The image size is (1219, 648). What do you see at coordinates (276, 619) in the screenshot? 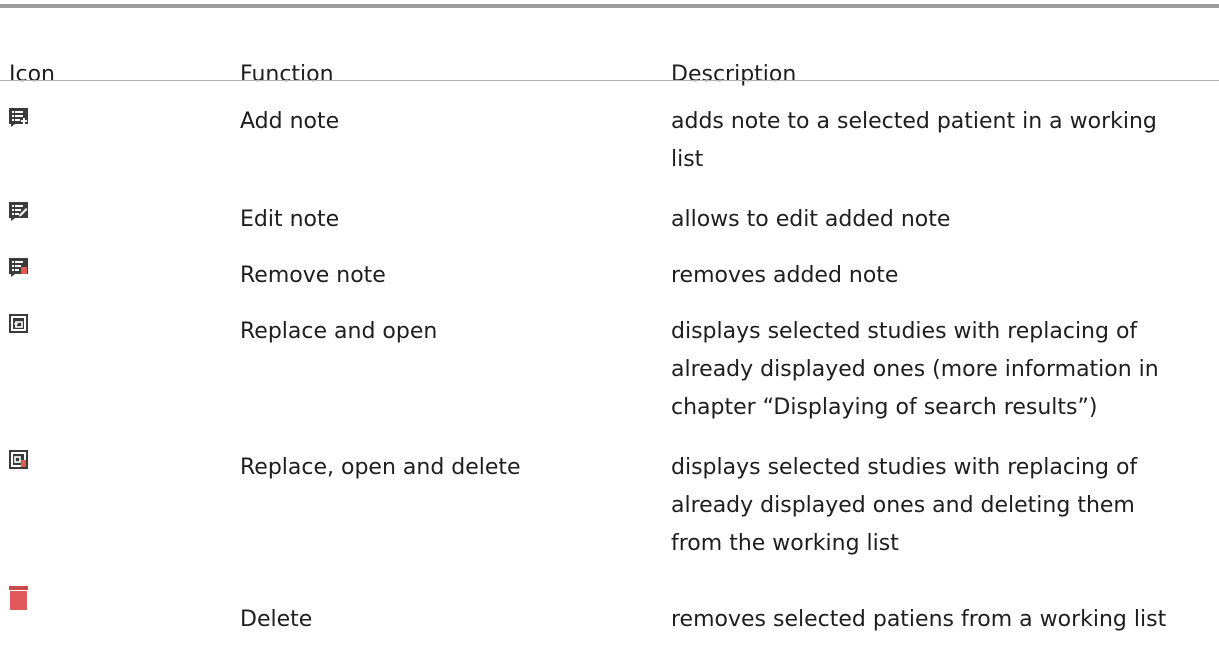
I see `function-label: Delete` at bounding box center [276, 619].